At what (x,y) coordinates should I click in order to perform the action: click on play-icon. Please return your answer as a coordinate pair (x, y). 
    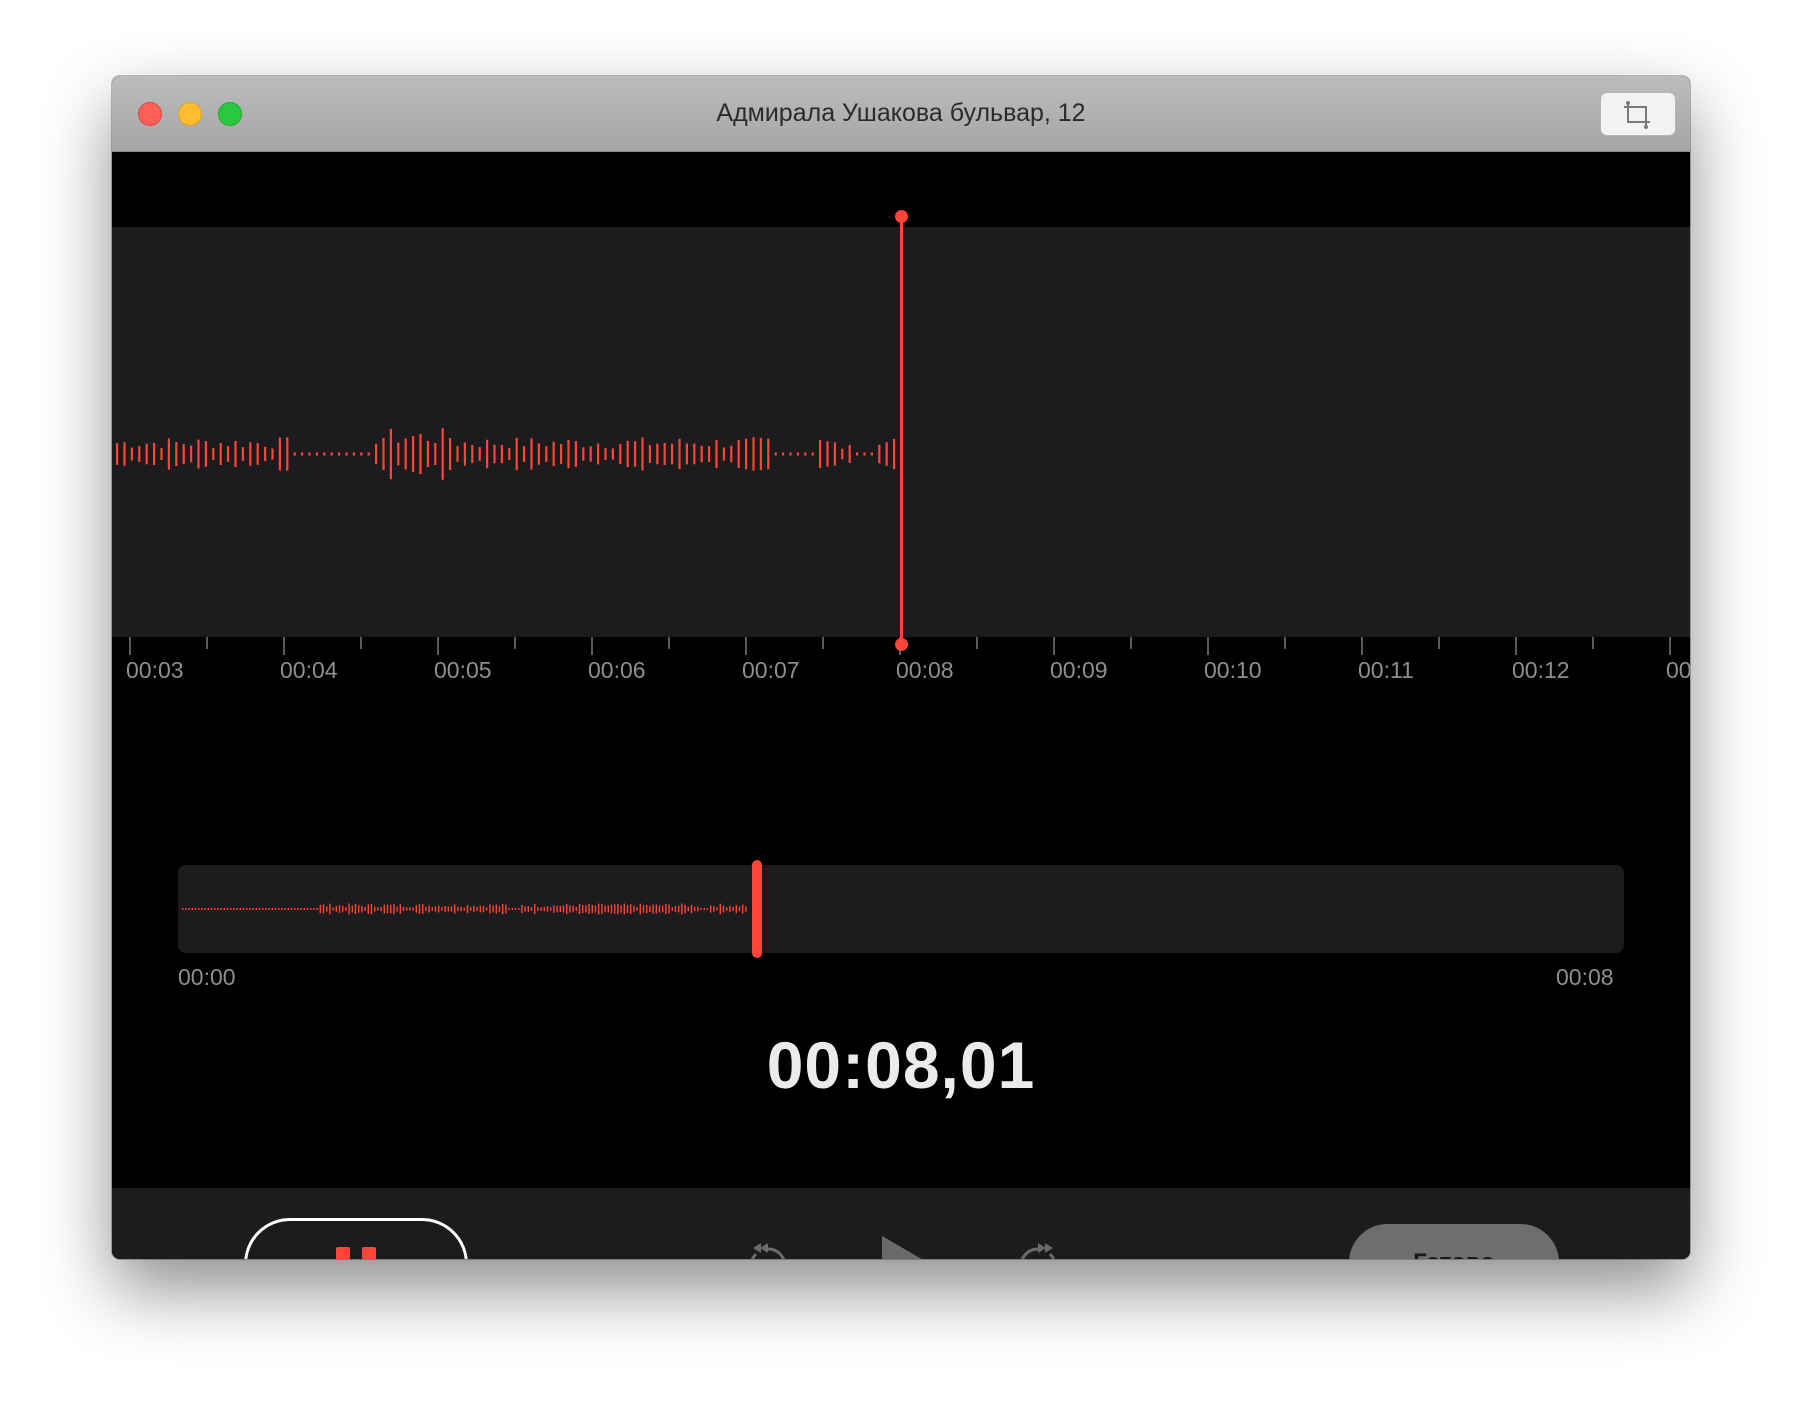
    Looking at the image, I should click on (907, 1246).